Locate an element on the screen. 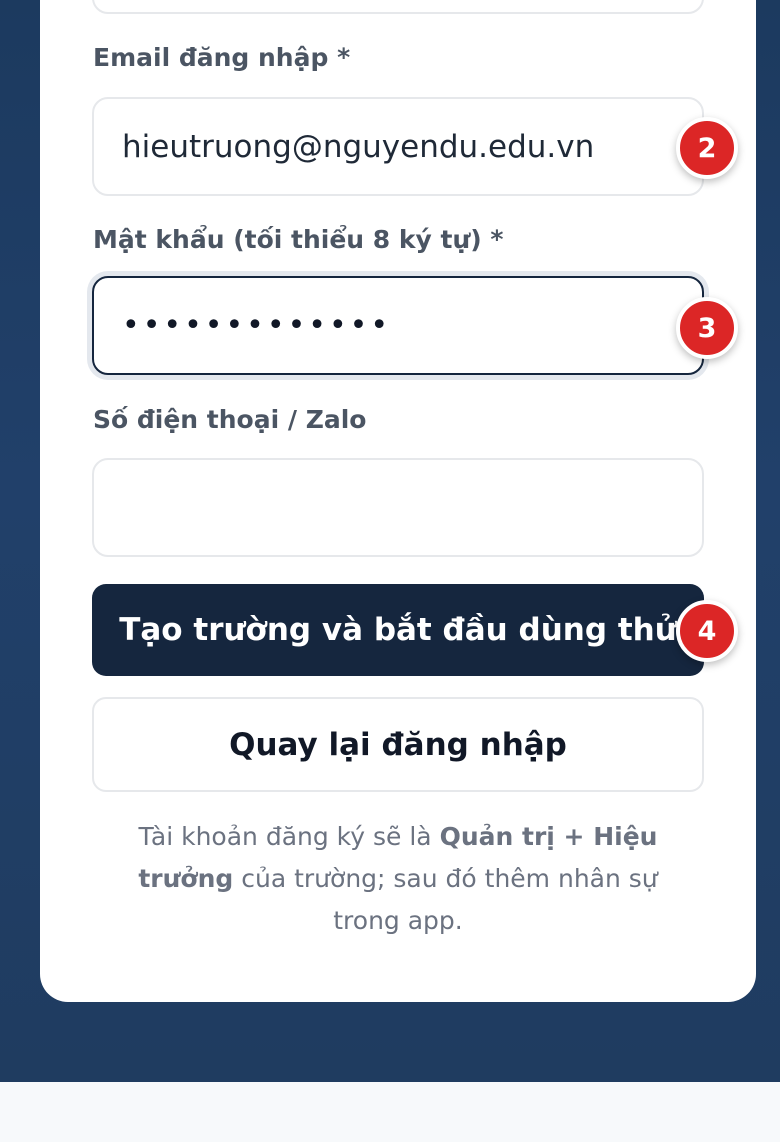 The height and width of the screenshot is (1142, 780). step-badge-4: 4 is located at coordinates (707, 631).